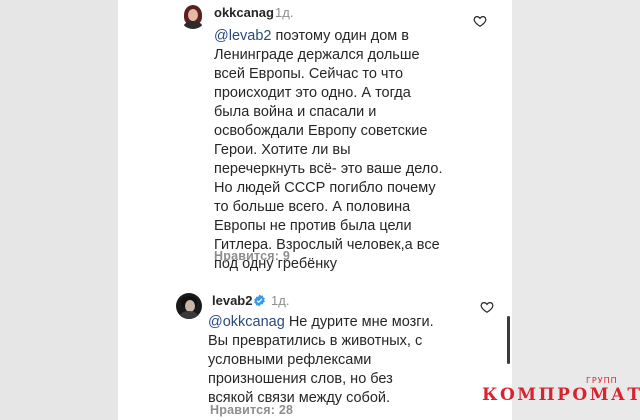 This screenshot has height=420, width=640. Describe the element at coordinates (246, 322) in the screenshot. I see `comment-mention: @okkcanag` at that location.